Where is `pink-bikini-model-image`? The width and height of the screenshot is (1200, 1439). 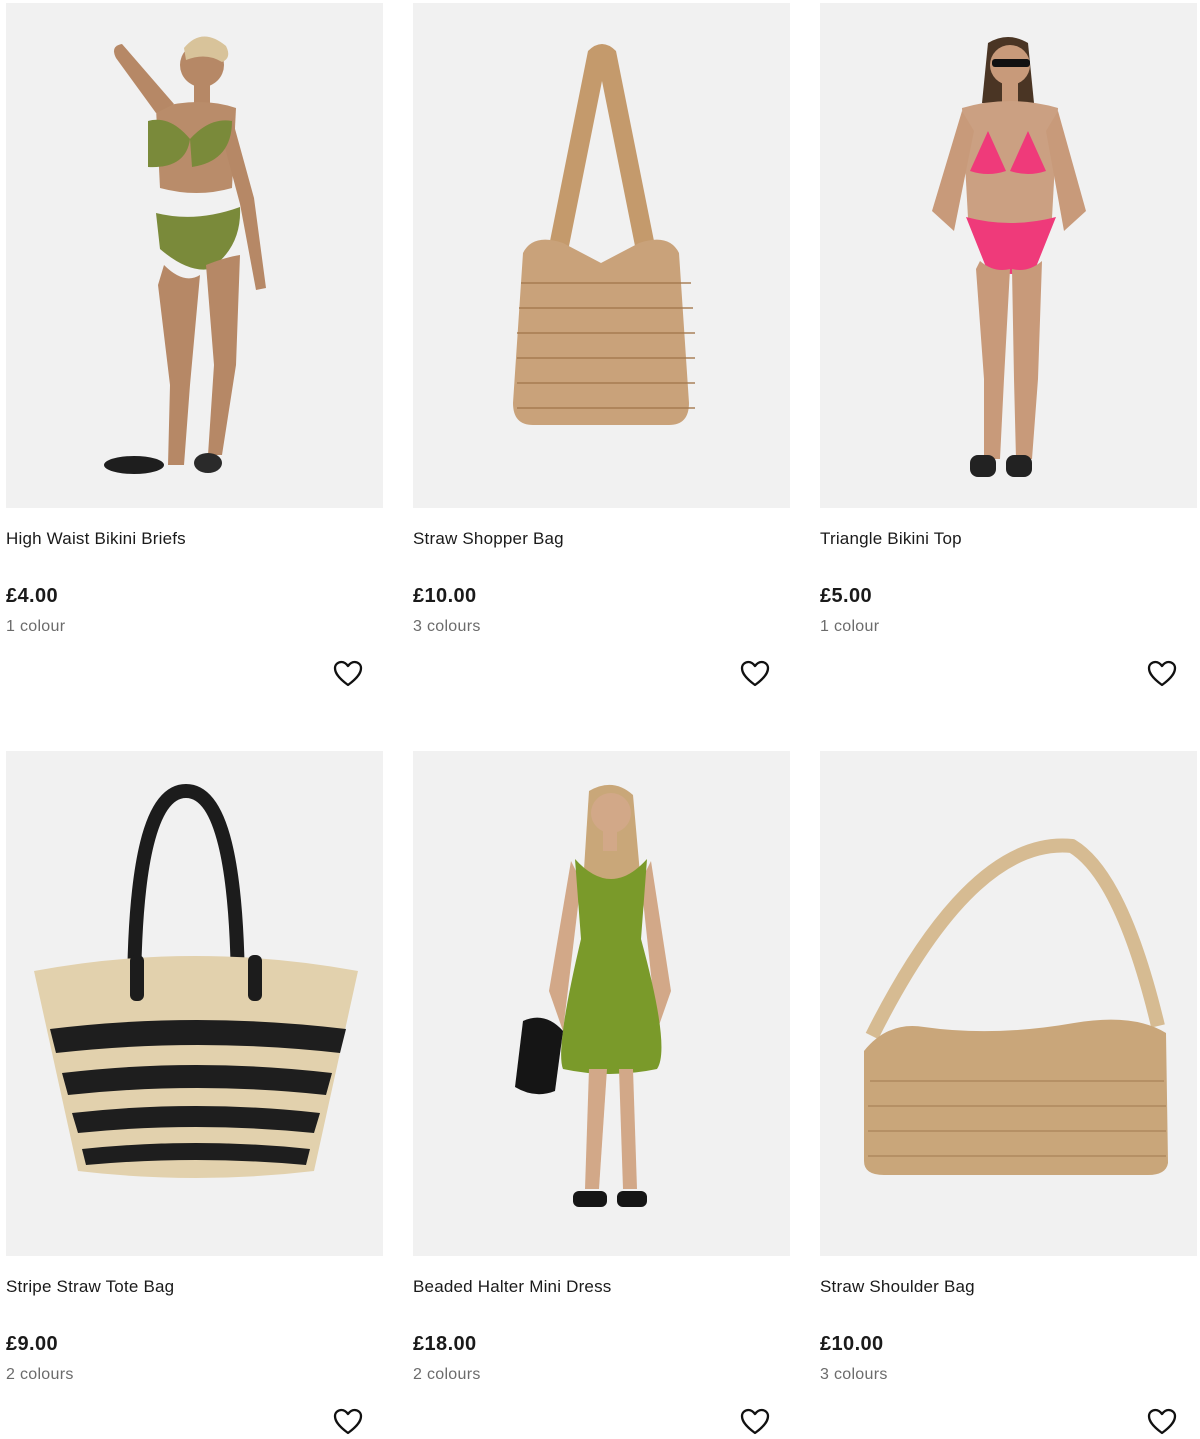 pink-bikini-model-image is located at coordinates (1008, 255).